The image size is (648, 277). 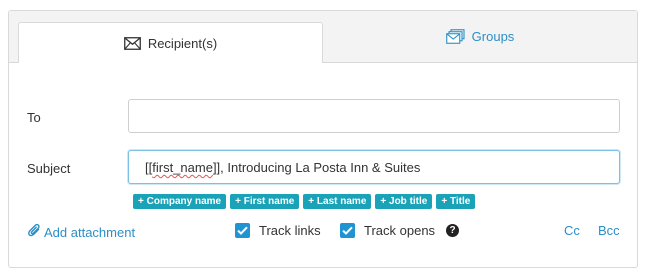 What do you see at coordinates (265, 201) in the screenshot?
I see `token-first-name: + First name` at bounding box center [265, 201].